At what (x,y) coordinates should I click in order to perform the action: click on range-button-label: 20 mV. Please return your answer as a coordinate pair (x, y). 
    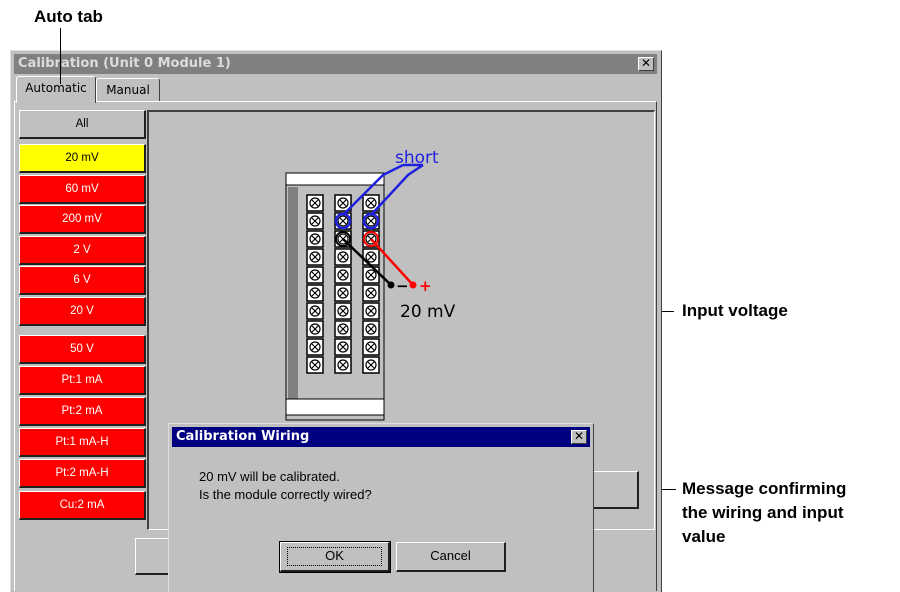
    Looking at the image, I should click on (82, 158).